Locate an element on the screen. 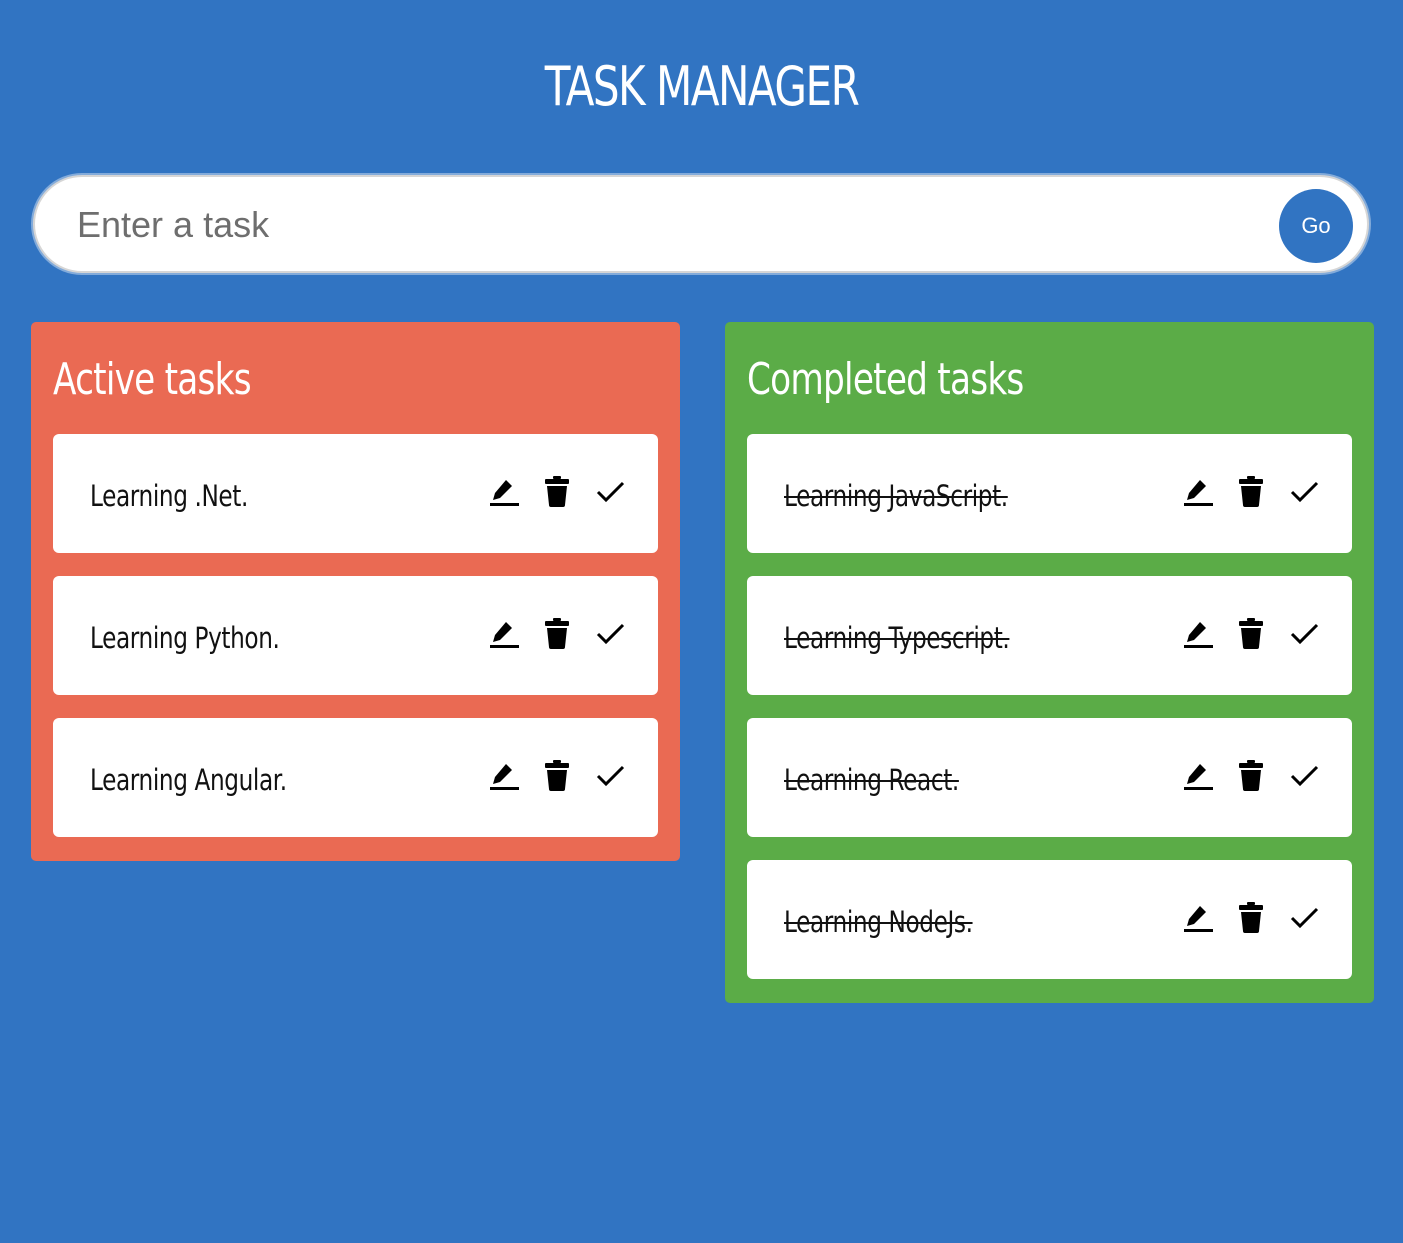  task-card: Learning React. is located at coordinates (1049, 777).